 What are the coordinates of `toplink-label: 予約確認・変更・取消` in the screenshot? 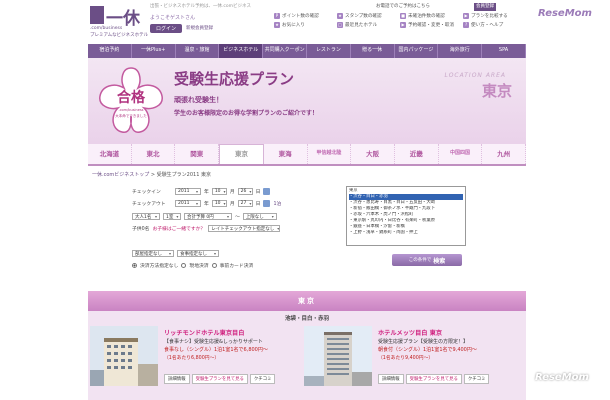 It's located at (431, 25).